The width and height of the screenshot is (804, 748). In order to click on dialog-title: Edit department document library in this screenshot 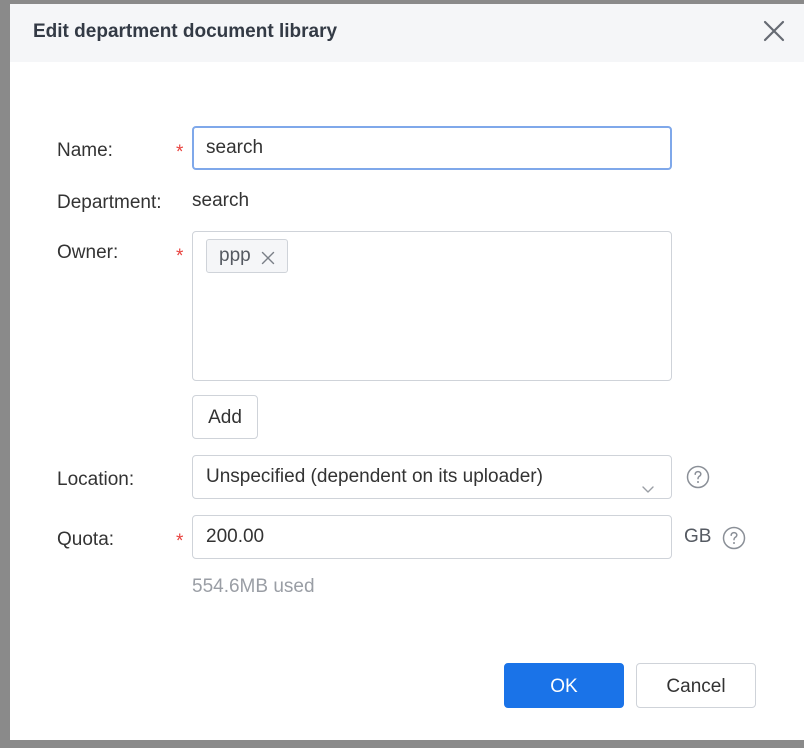, I will do `click(185, 31)`.